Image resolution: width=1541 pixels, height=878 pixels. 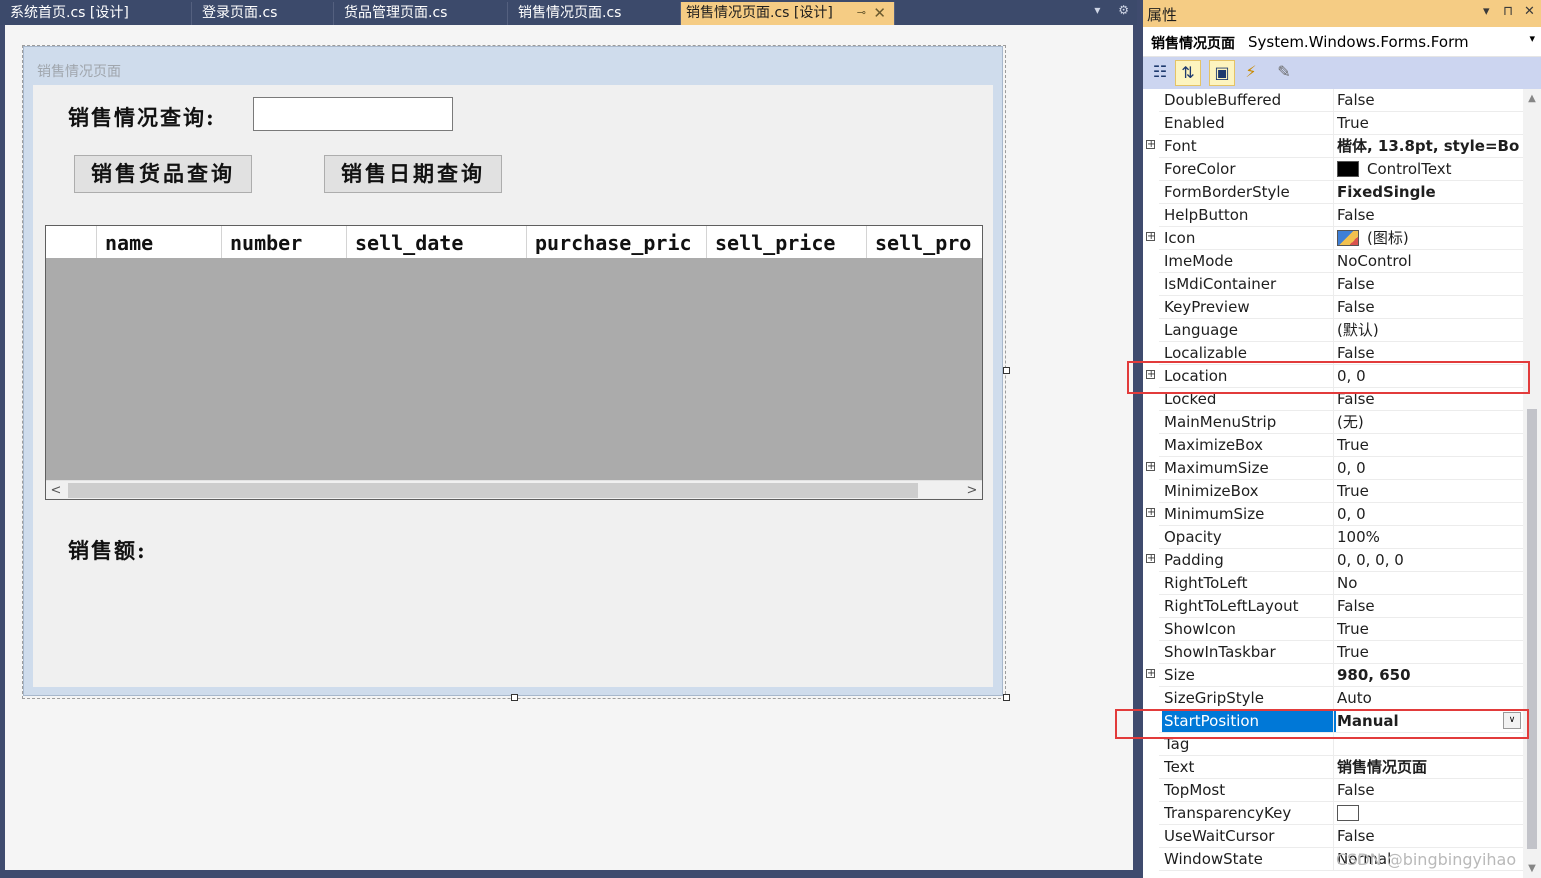 I want to click on property-row-opacity: Opacity 100%, so click(x=1333, y=537).